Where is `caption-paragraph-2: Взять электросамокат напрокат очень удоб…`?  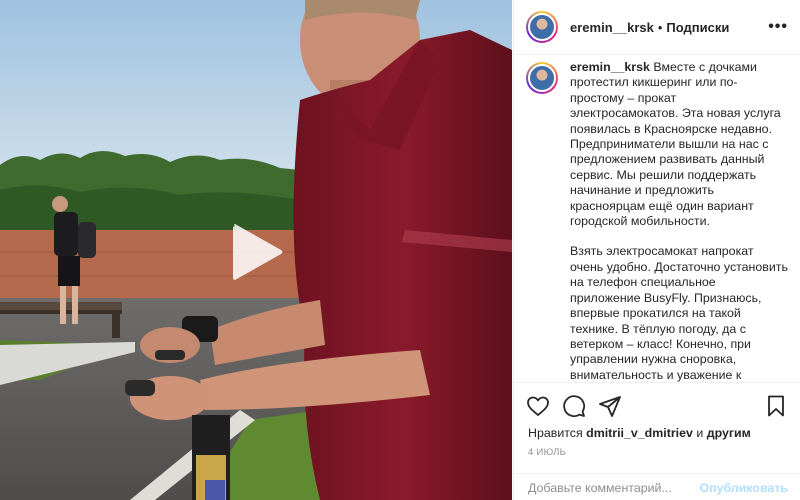 caption-paragraph-2: Взять электросамокат напрокат очень удоб… is located at coordinates (679, 313).